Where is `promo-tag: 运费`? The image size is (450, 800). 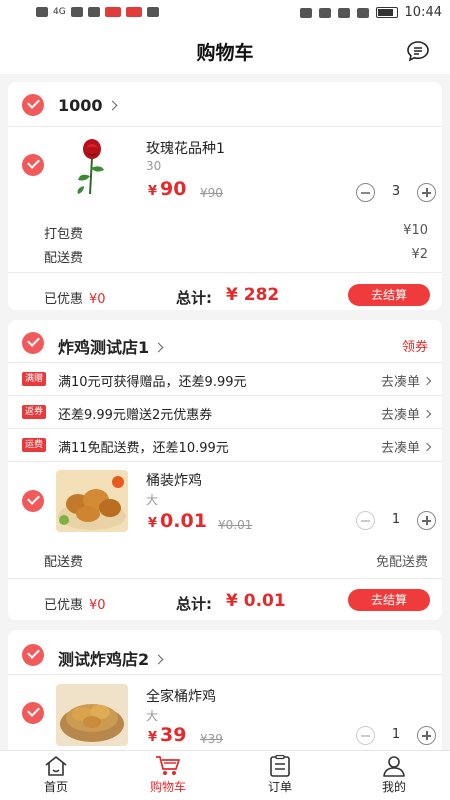
promo-tag: 运费 is located at coordinates (34, 445).